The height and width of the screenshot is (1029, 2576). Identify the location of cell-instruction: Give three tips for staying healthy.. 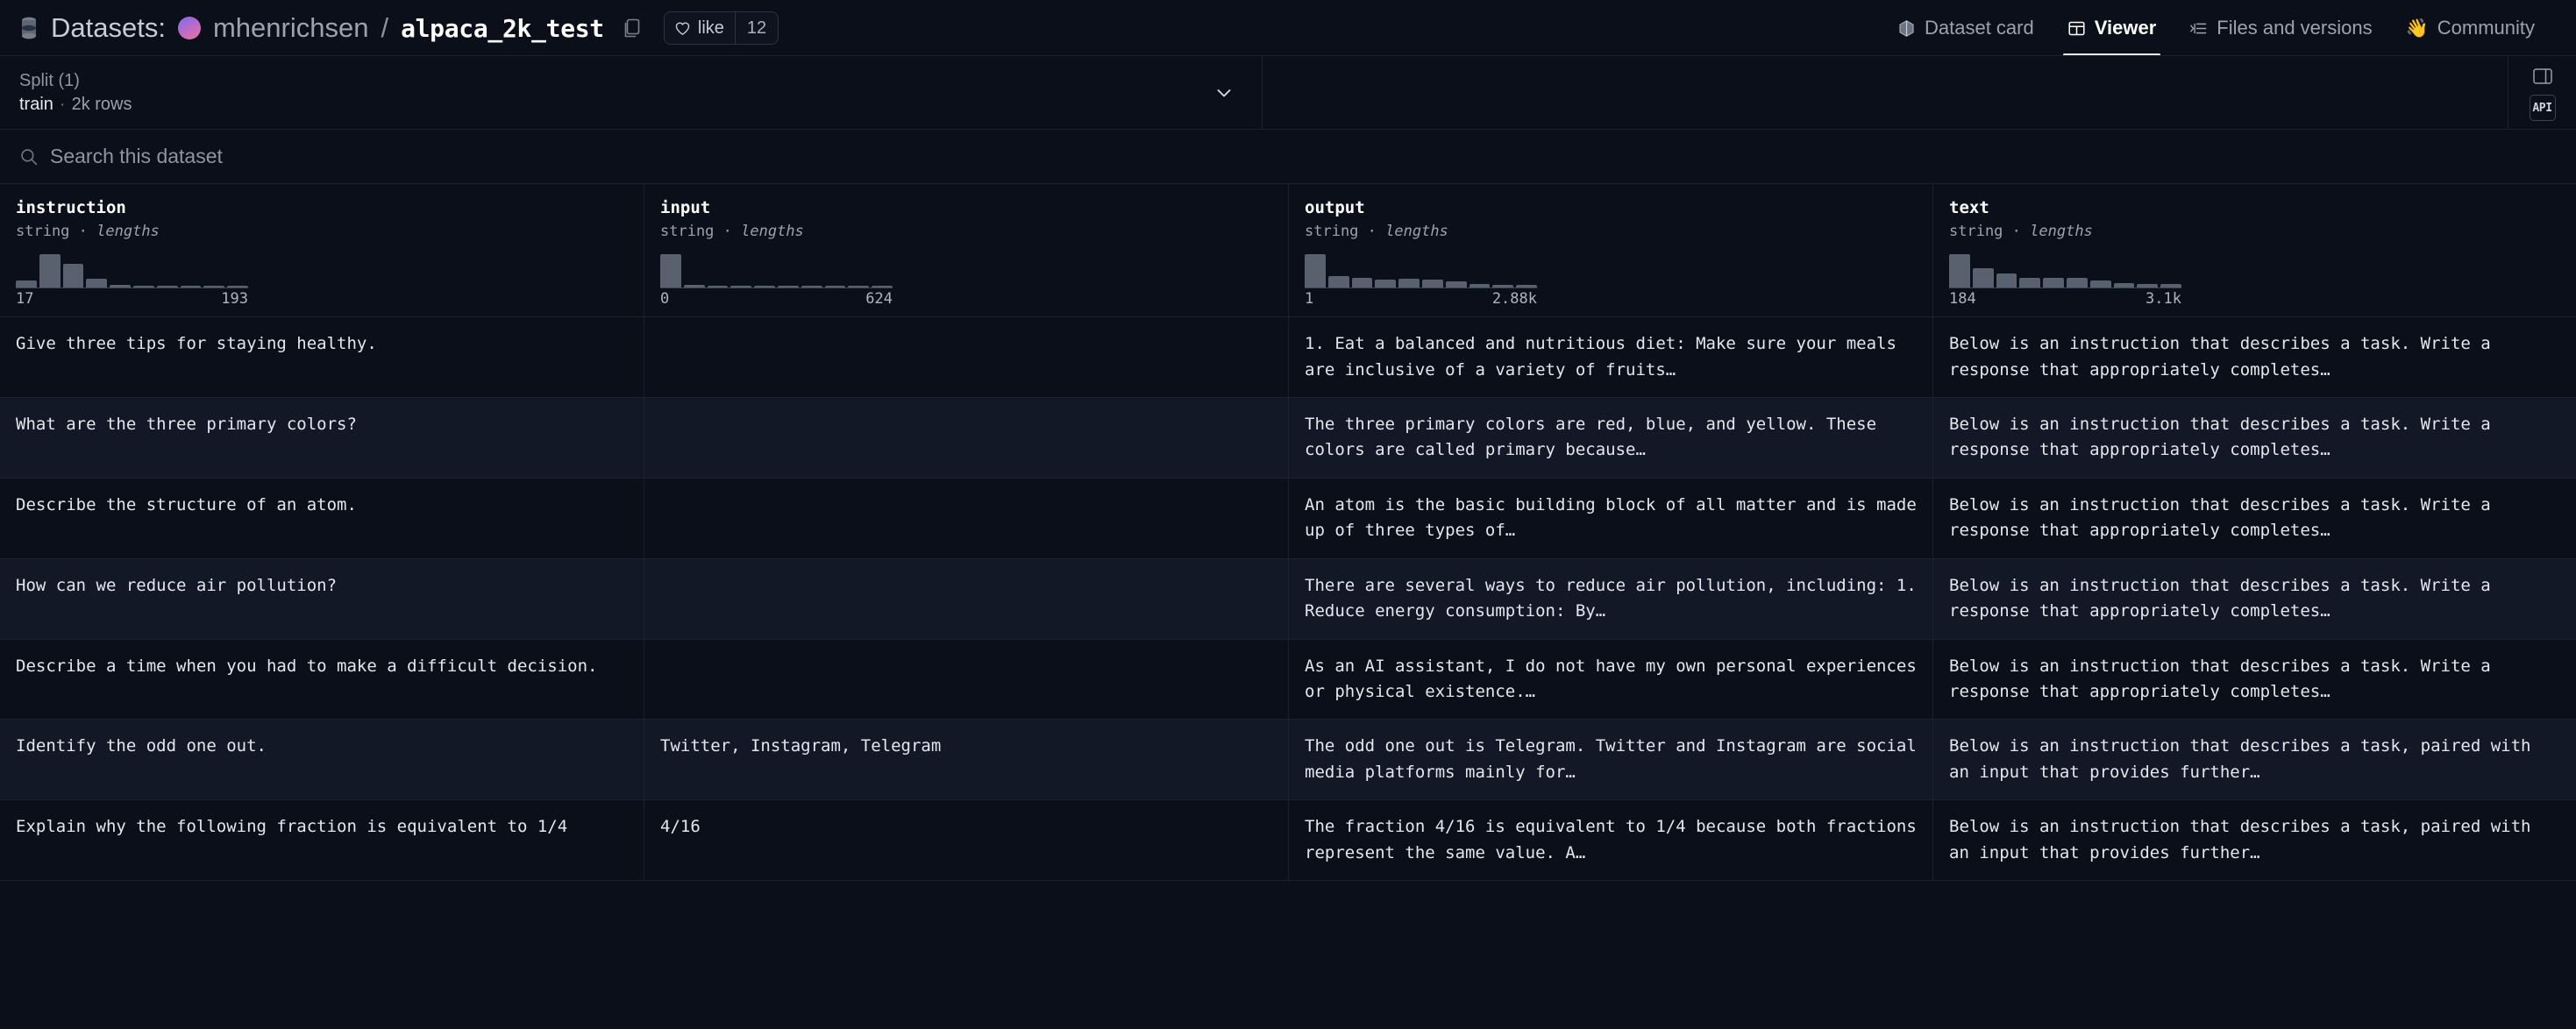
(322, 357).